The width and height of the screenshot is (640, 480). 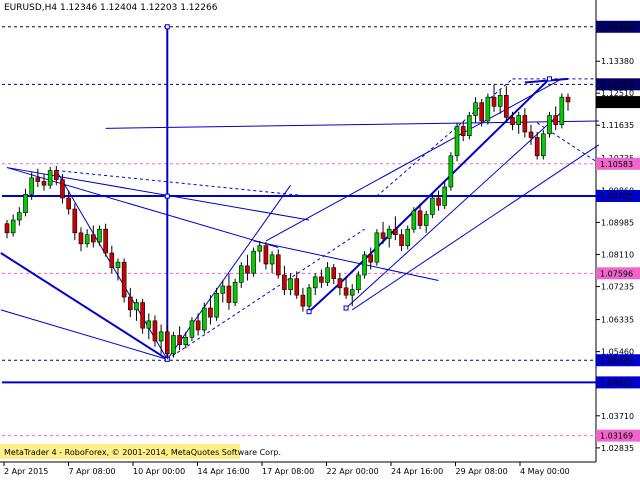 What do you see at coordinates (616, 382) in the screenshot?
I see `price-badge-label: 1.04621` at bounding box center [616, 382].